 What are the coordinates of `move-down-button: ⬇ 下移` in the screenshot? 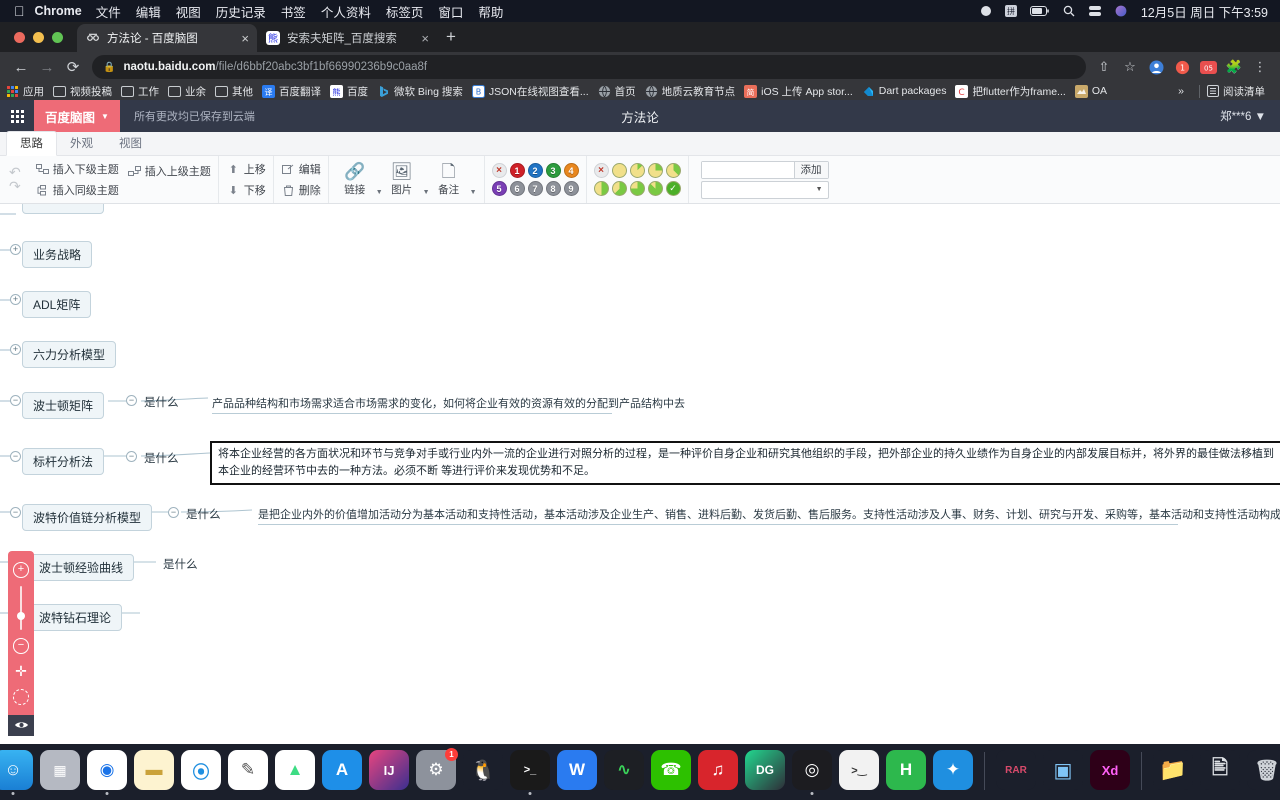 It's located at (246, 190).